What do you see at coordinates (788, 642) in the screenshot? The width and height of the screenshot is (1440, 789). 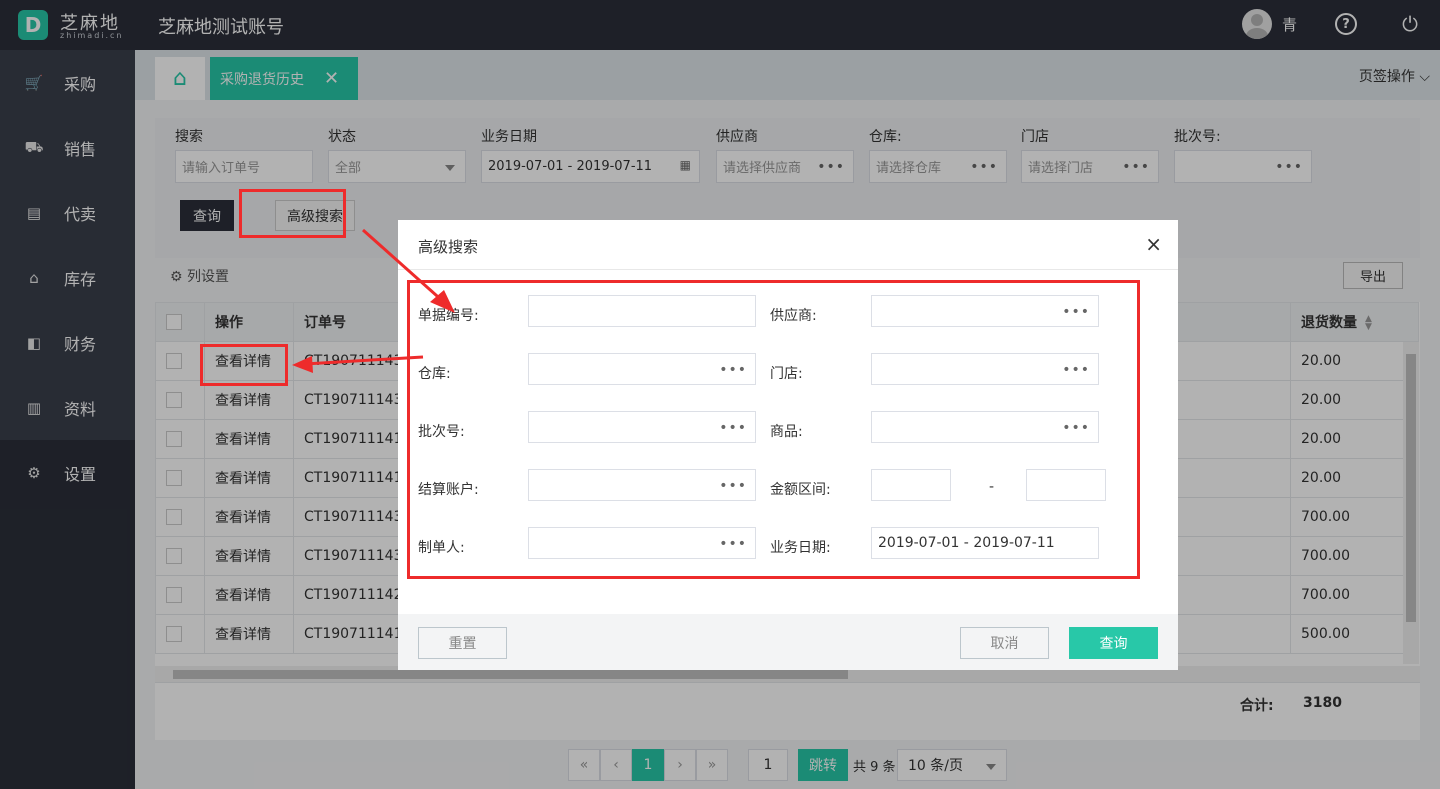 I see `modal-footer: 重置 取消 查询` at bounding box center [788, 642].